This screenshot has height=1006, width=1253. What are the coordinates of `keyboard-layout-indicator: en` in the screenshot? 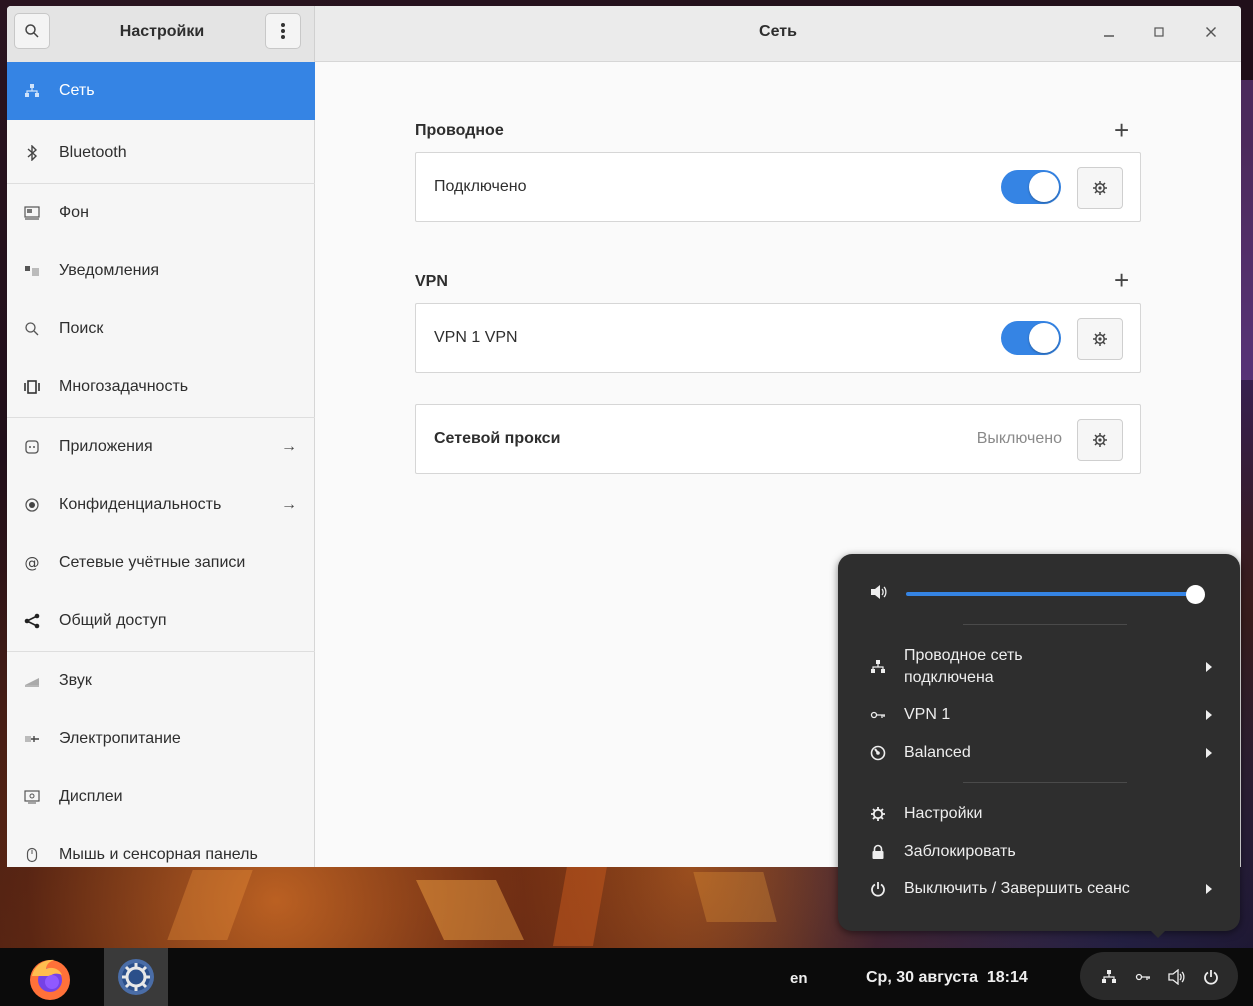 It's located at (799, 978).